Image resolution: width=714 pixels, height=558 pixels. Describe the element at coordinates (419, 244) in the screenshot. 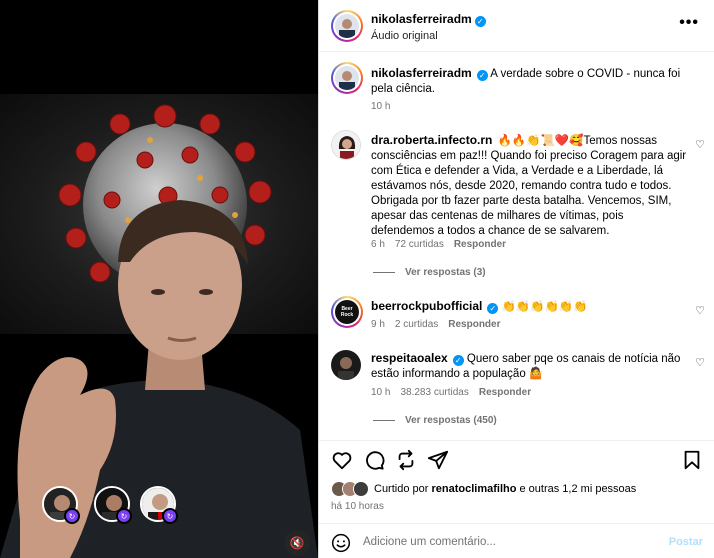

I see `comment-likes: 72 curtidas` at that location.